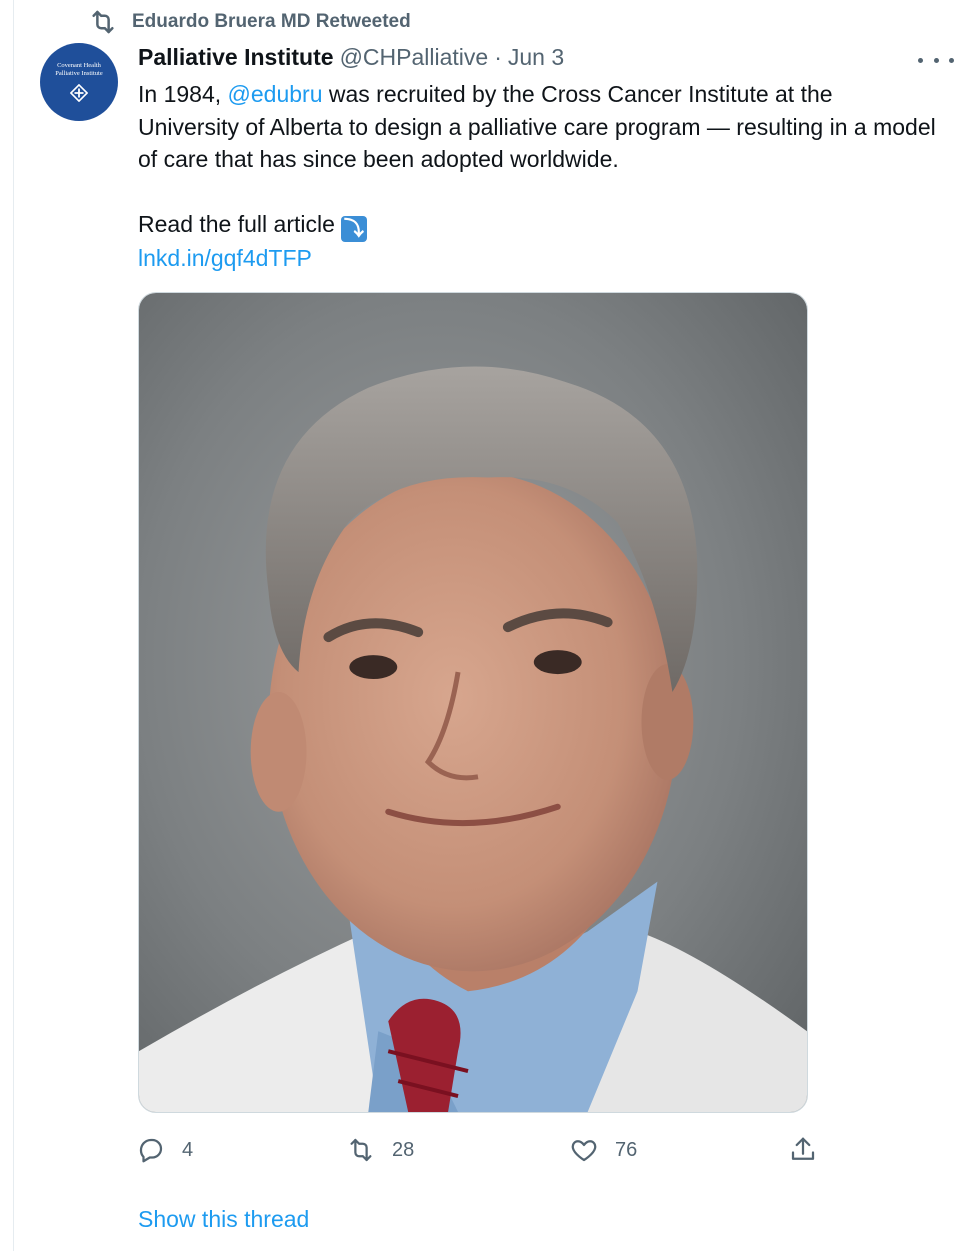 The height and width of the screenshot is (1251, 975). What do you see at coordinates (936, 60) in the screenshot?
I see `more-options-icon` at bounding box center [936, 60].